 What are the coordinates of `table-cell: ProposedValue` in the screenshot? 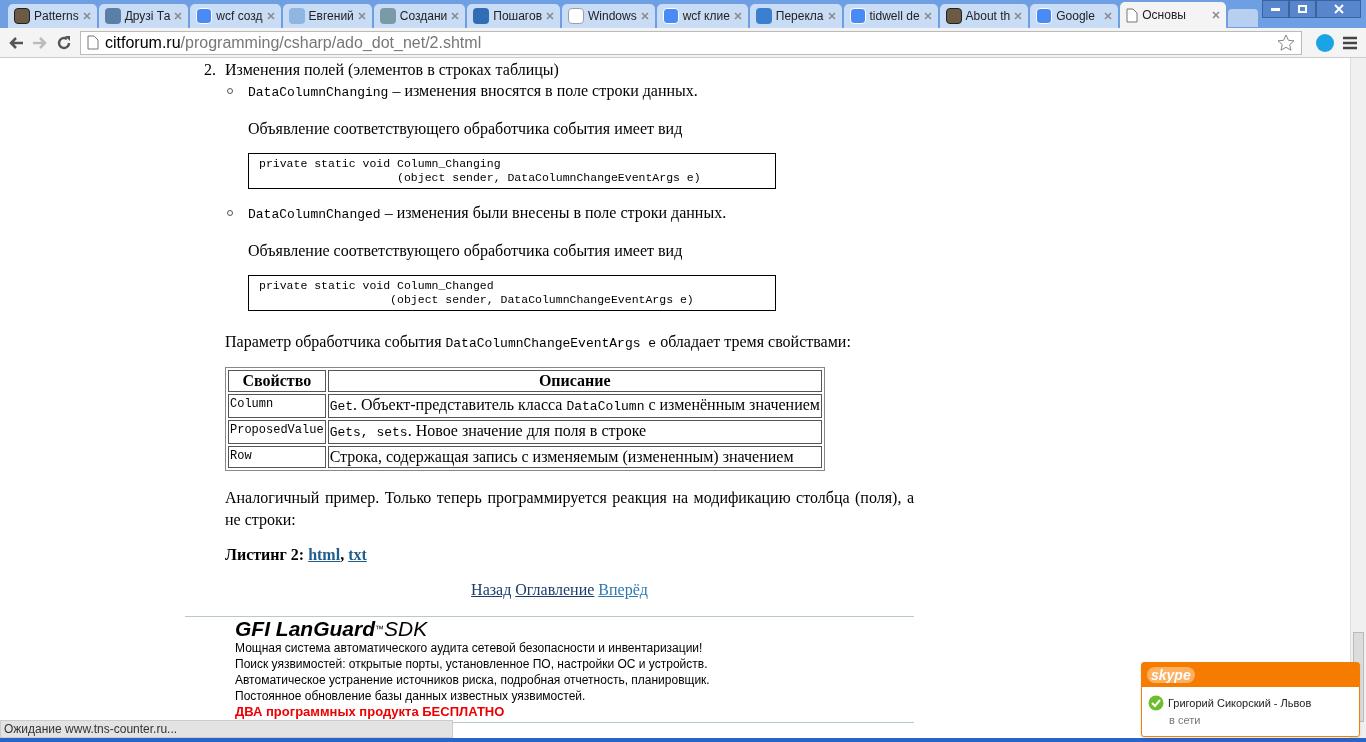 It's located at (277, 432).